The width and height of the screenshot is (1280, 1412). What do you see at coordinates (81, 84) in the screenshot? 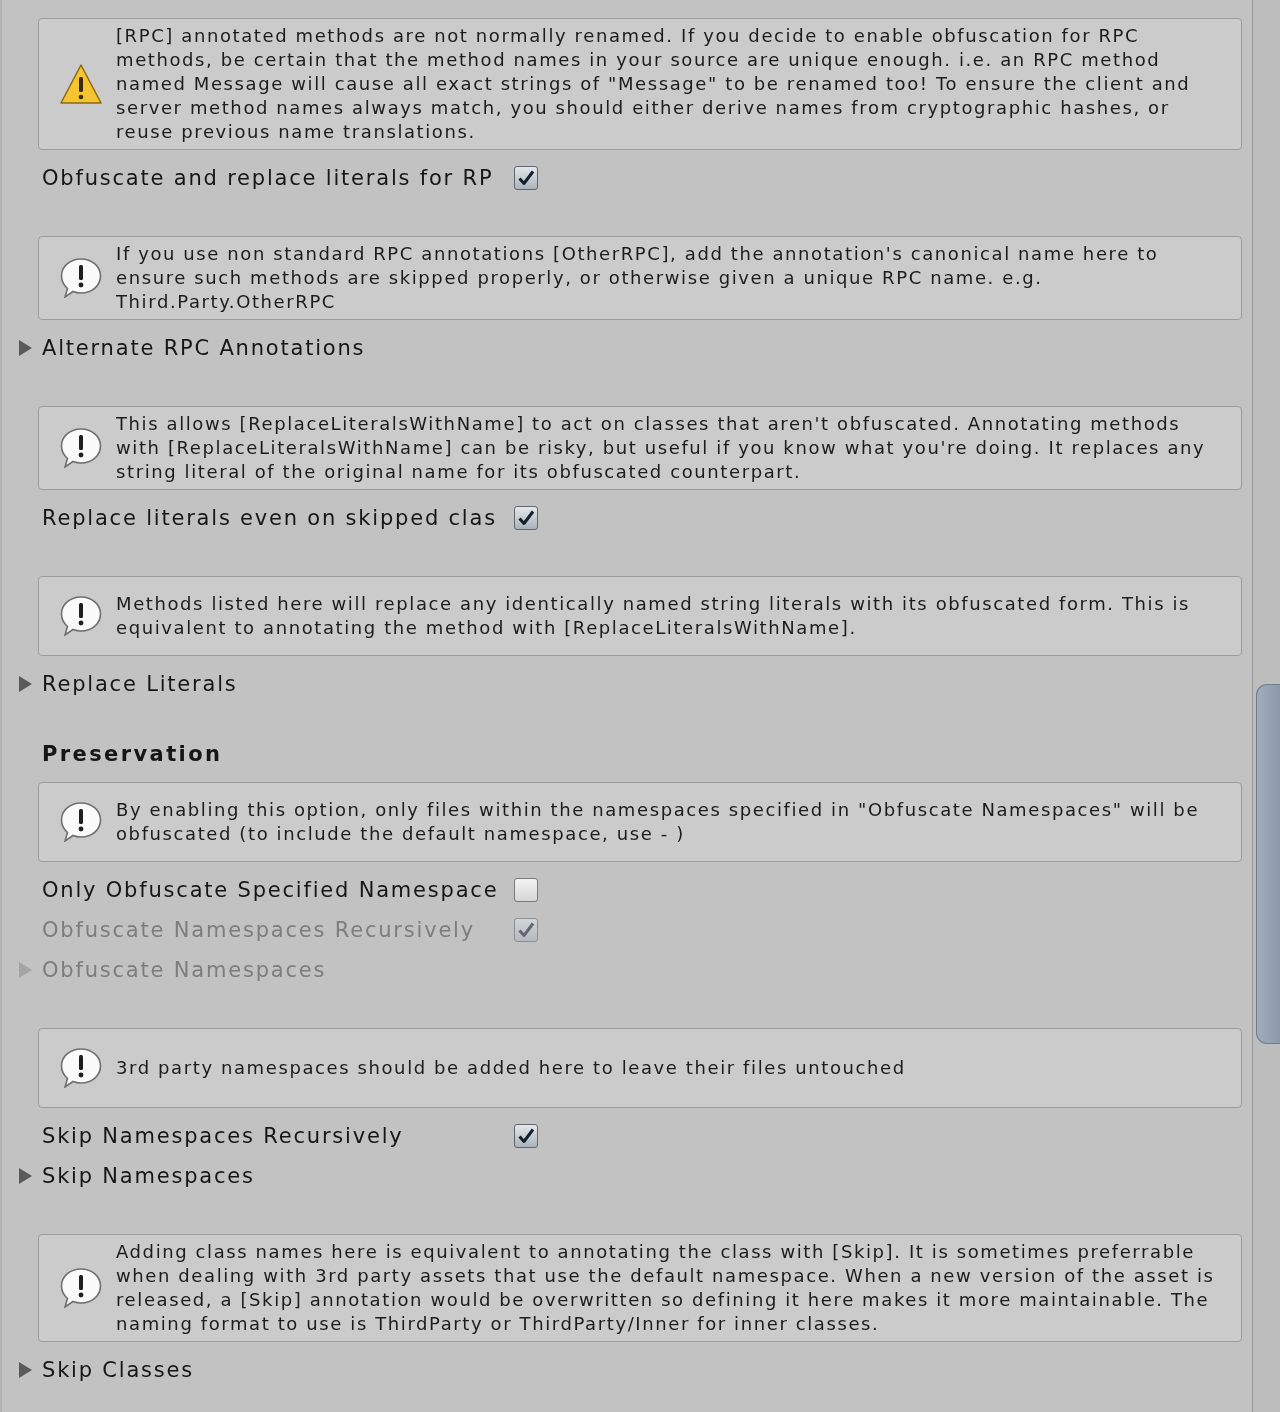
I see `warning-icon` at bounding box center [81, 84].